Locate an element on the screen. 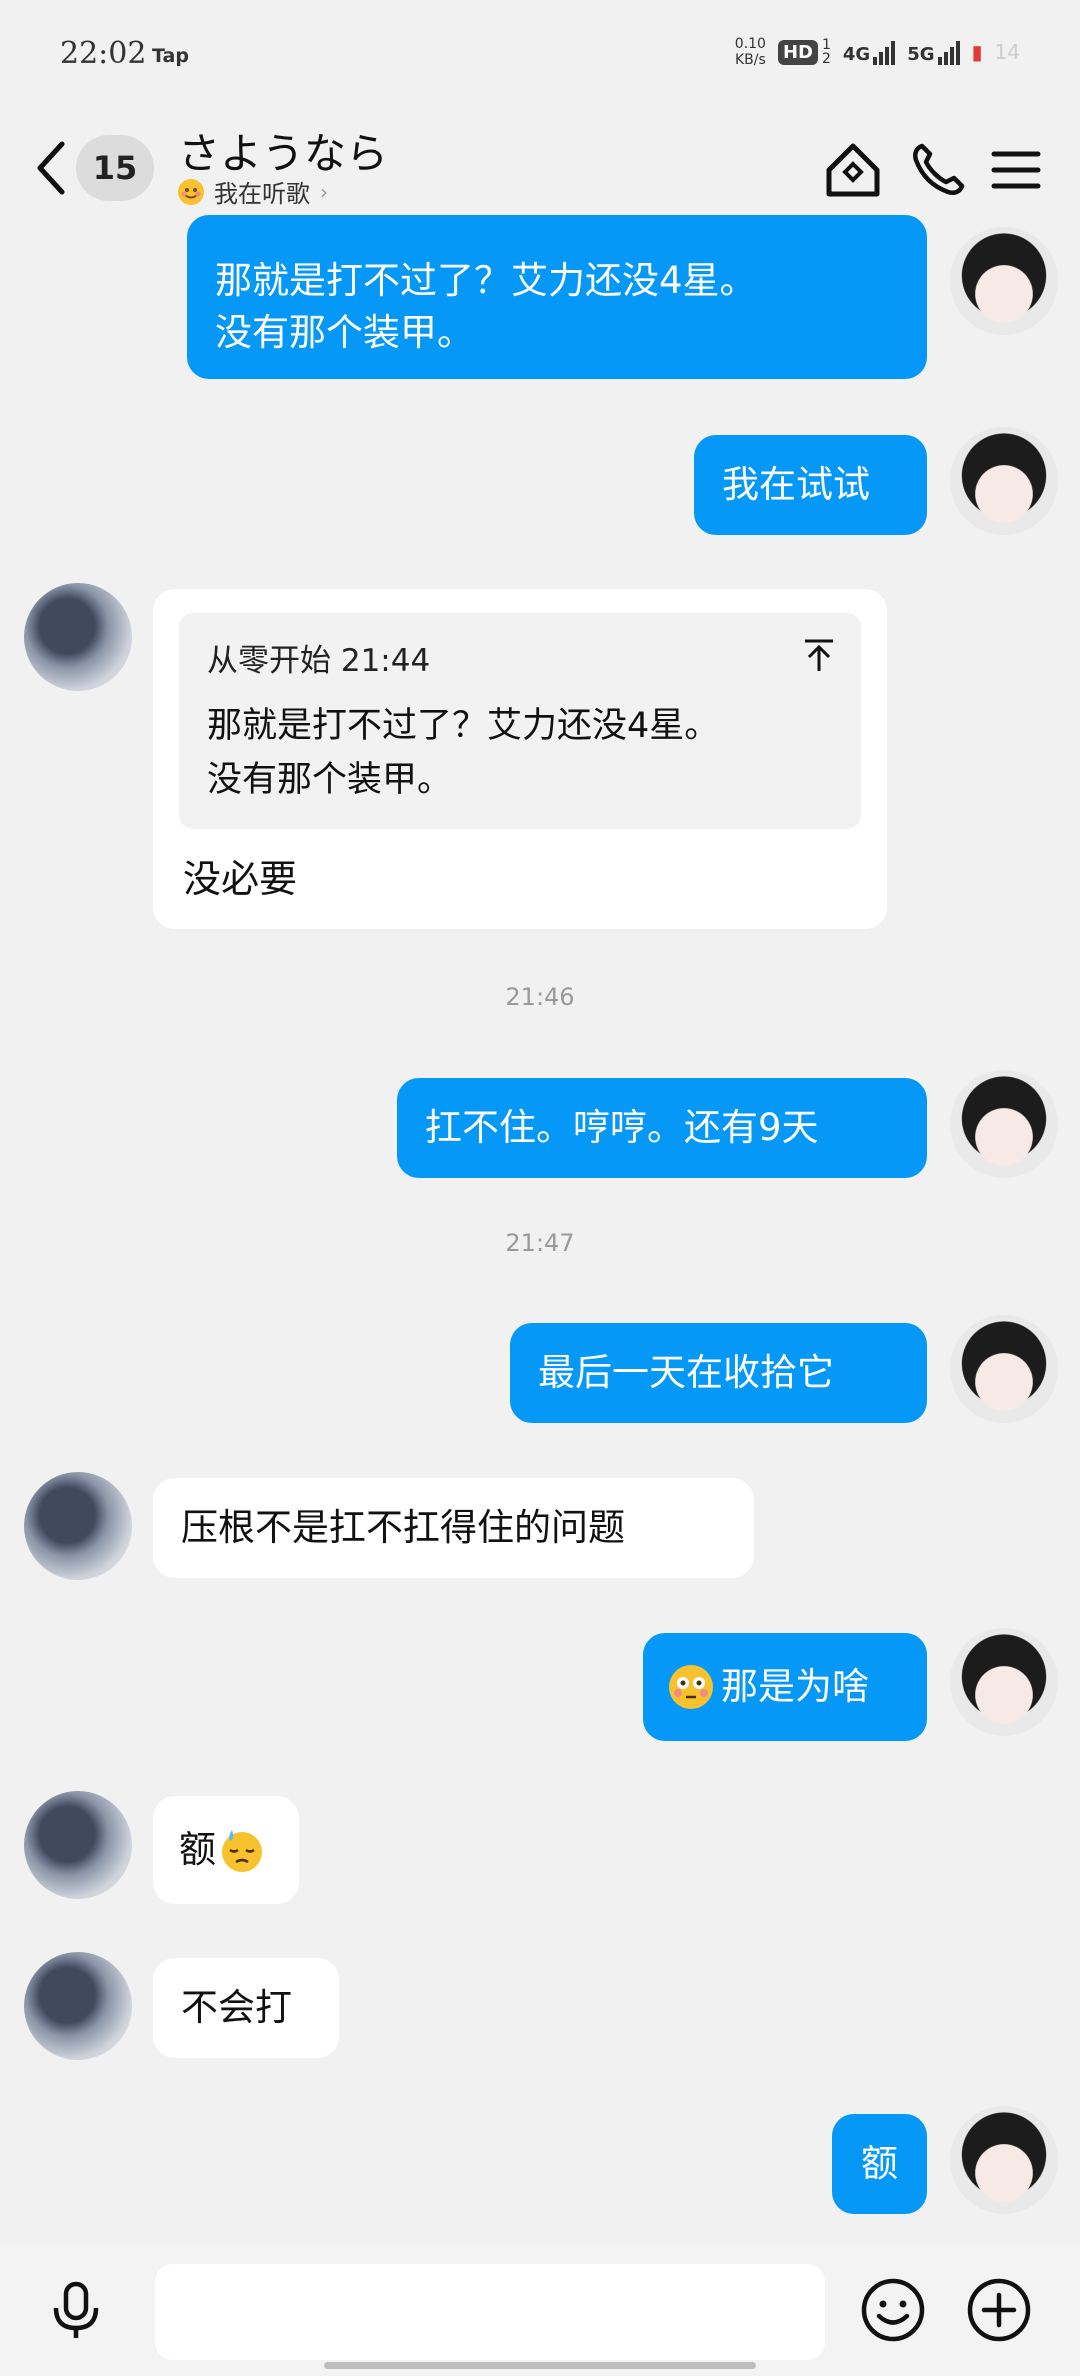 Image resolution: width=1080 pixels, height=2376 pixels. status-icons: 0.10 KB/s HD 12 4G 5G ▮ 14 is located at coordinates (877, 52).